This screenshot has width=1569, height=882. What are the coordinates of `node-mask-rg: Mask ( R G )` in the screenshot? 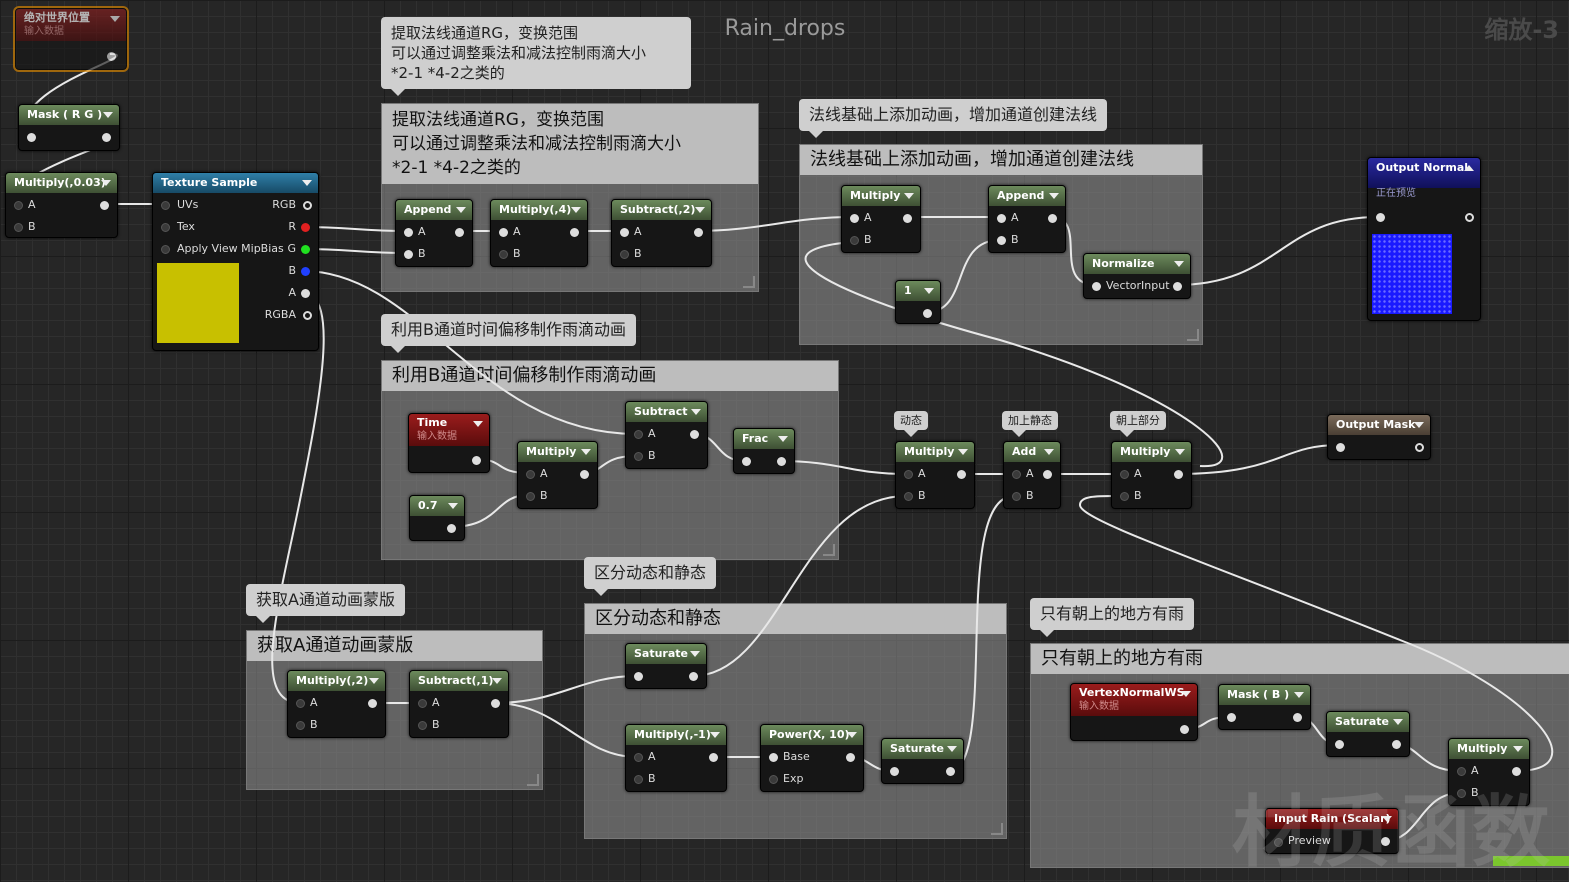 It's located at (69, 127).